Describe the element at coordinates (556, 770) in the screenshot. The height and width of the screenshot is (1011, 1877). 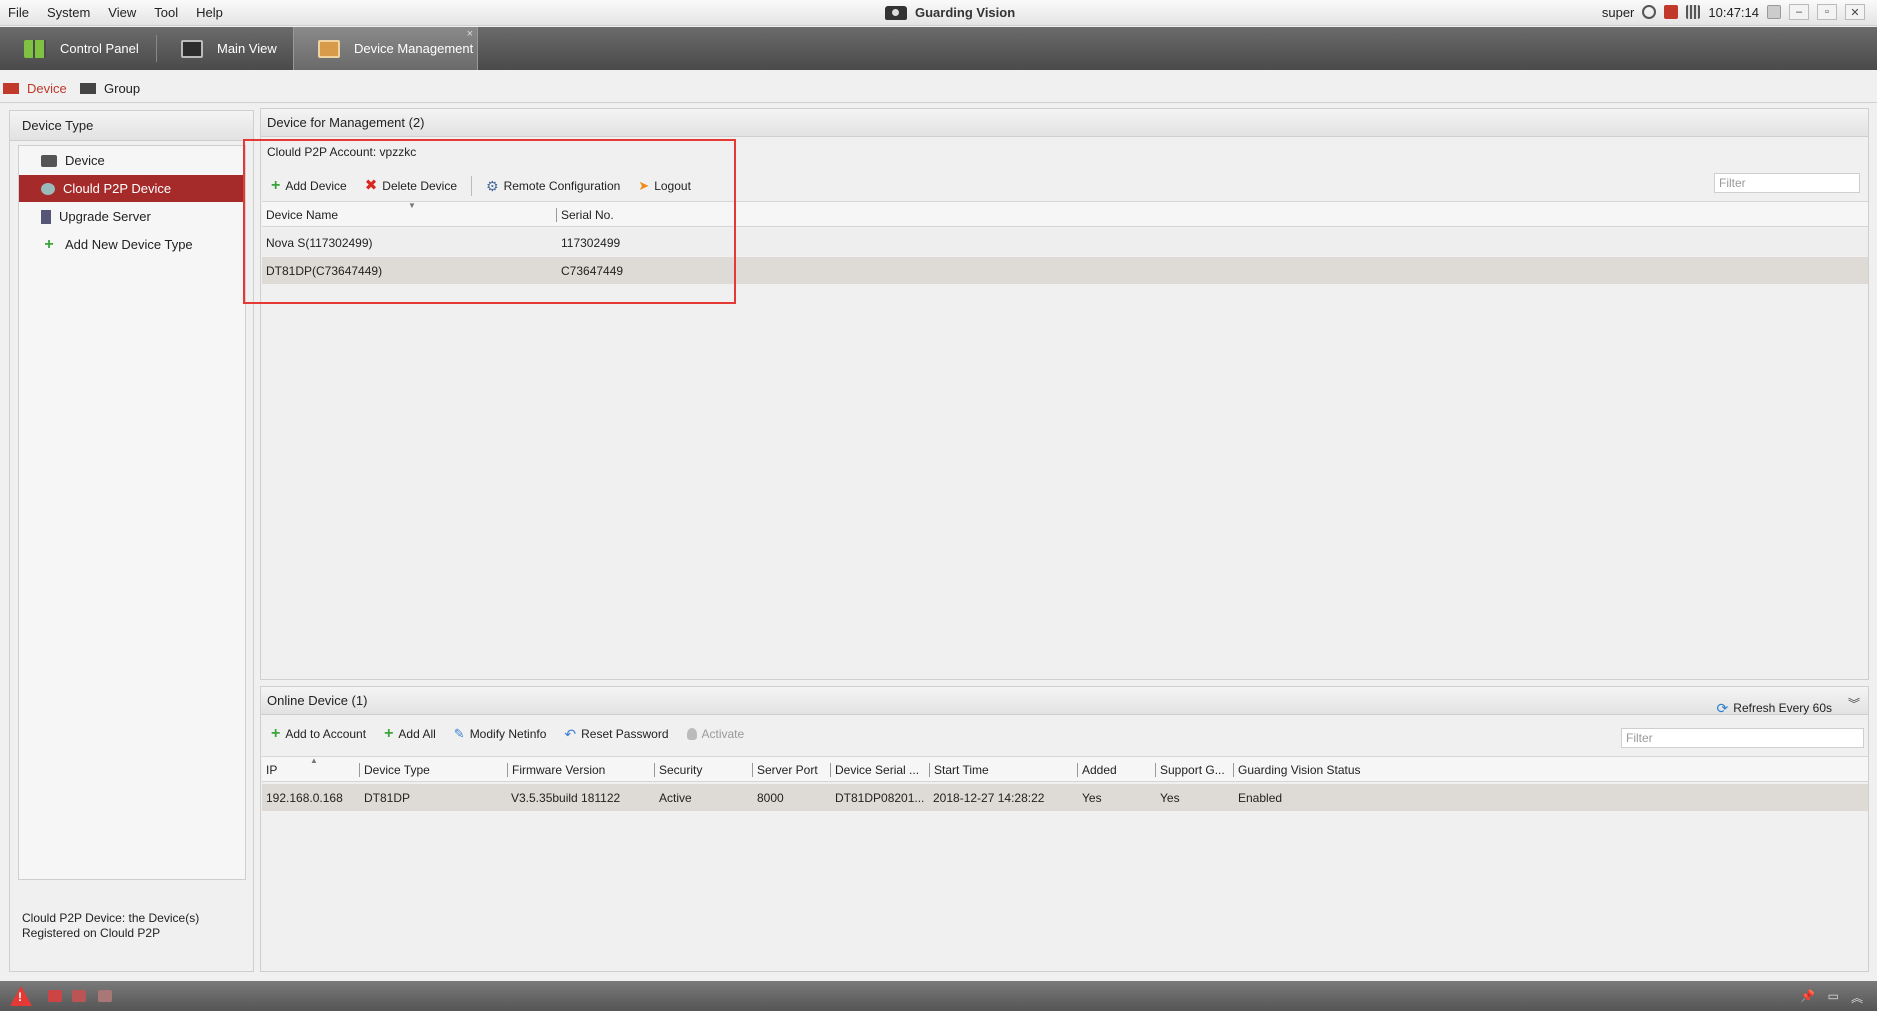
I see `col-firmware-version: Firmware Version` at that location.